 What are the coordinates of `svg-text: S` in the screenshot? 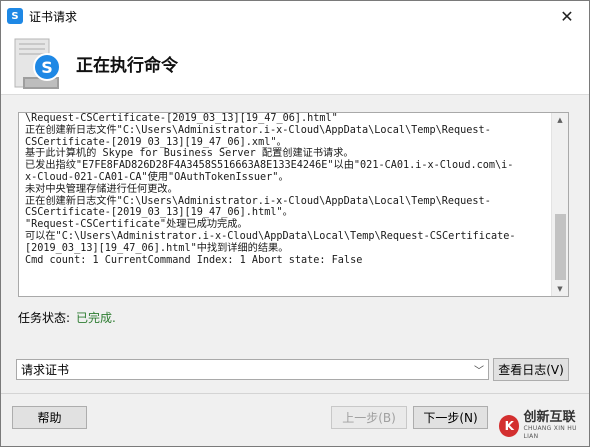 It's located at (47, 67).